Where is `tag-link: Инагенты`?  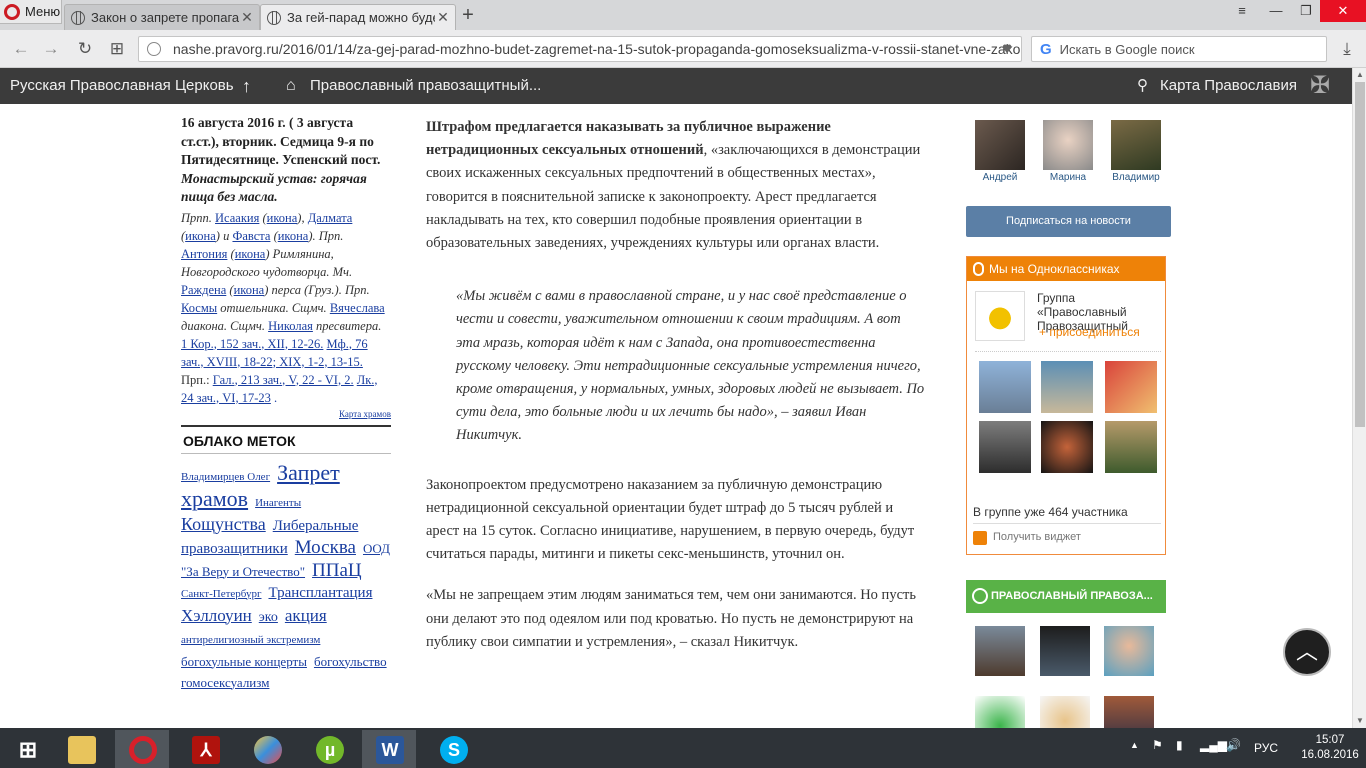
tag-link: Инагенты is located at coordinates (278, 503).